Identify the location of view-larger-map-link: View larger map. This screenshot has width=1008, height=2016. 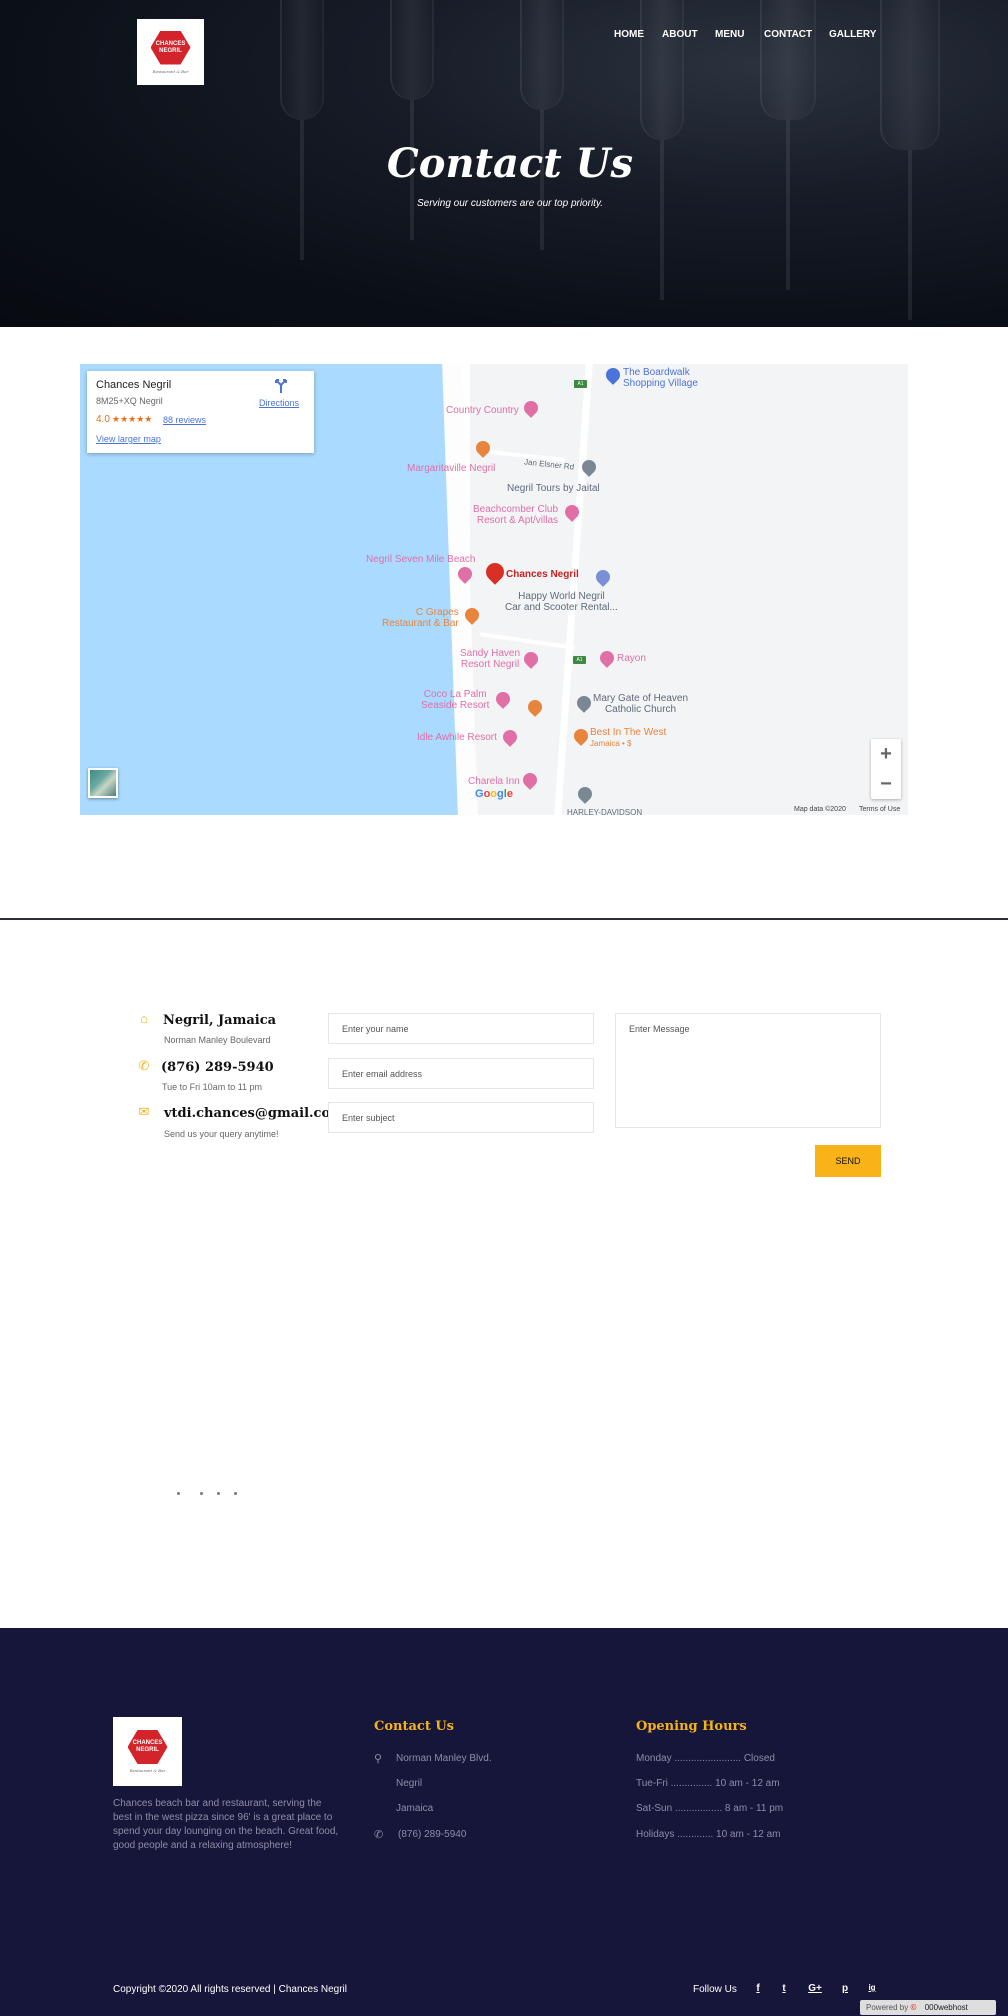
(128, 439).